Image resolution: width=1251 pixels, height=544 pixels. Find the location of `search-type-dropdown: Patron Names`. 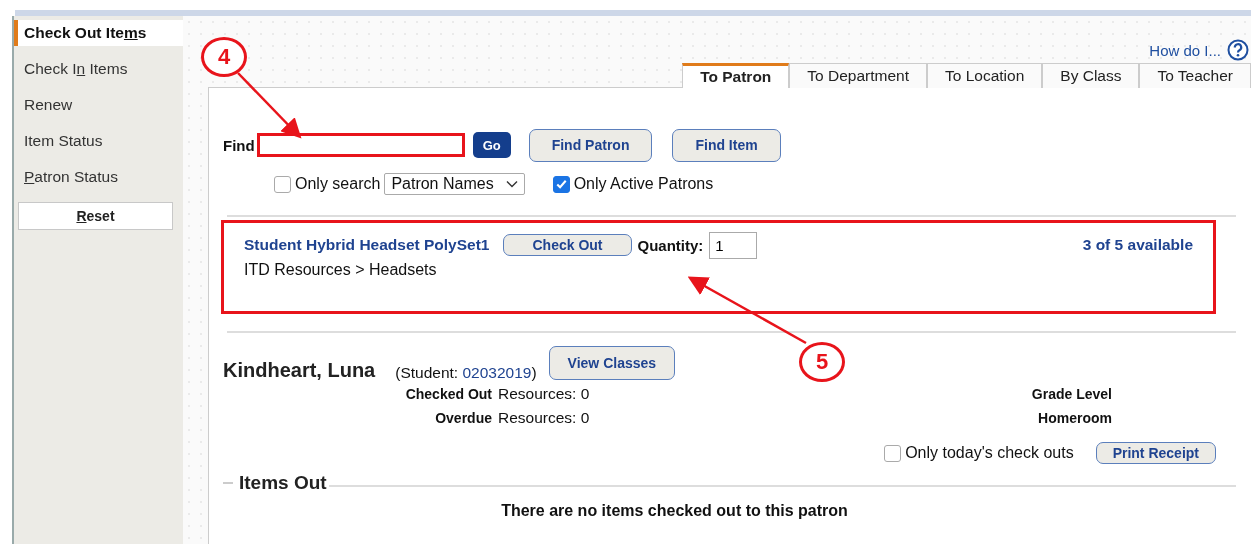

search-type-dropdown: Patron Names is located at coordinates (454, 184).